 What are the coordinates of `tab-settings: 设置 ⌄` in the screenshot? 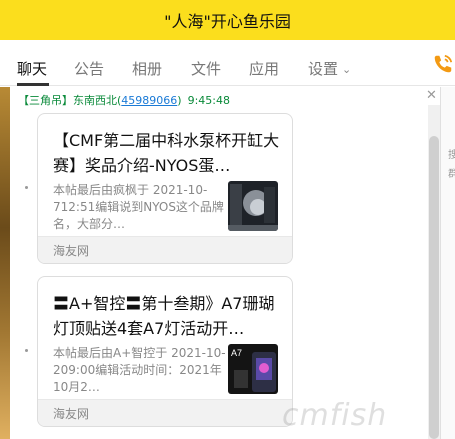 It's located at (329, 68).